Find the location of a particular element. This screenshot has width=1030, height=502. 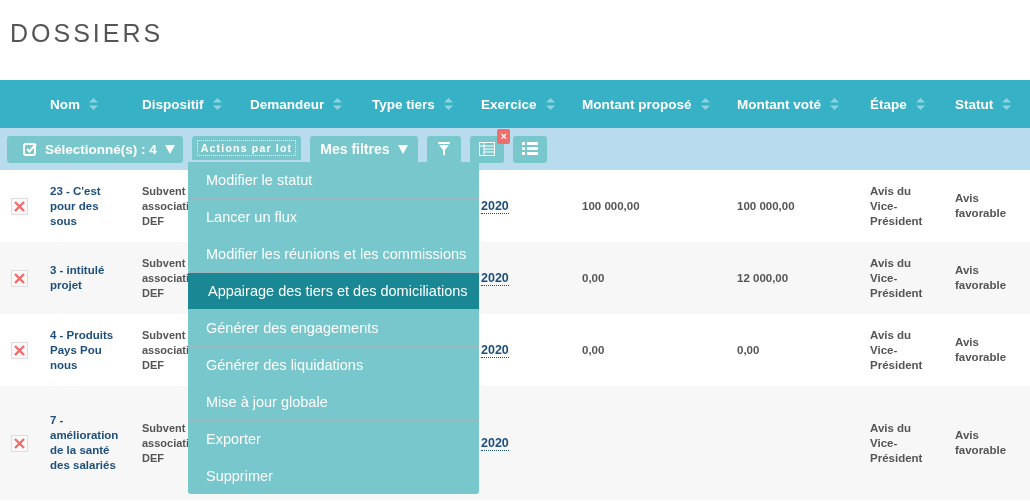

list-icon is located at coordinates (530, 149).